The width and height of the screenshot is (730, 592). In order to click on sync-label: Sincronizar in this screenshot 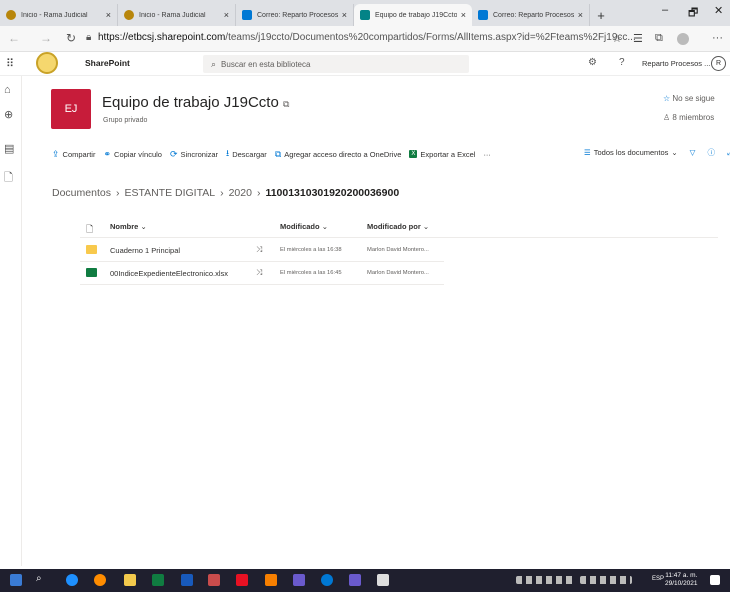, I will do `click(199, 154)`.